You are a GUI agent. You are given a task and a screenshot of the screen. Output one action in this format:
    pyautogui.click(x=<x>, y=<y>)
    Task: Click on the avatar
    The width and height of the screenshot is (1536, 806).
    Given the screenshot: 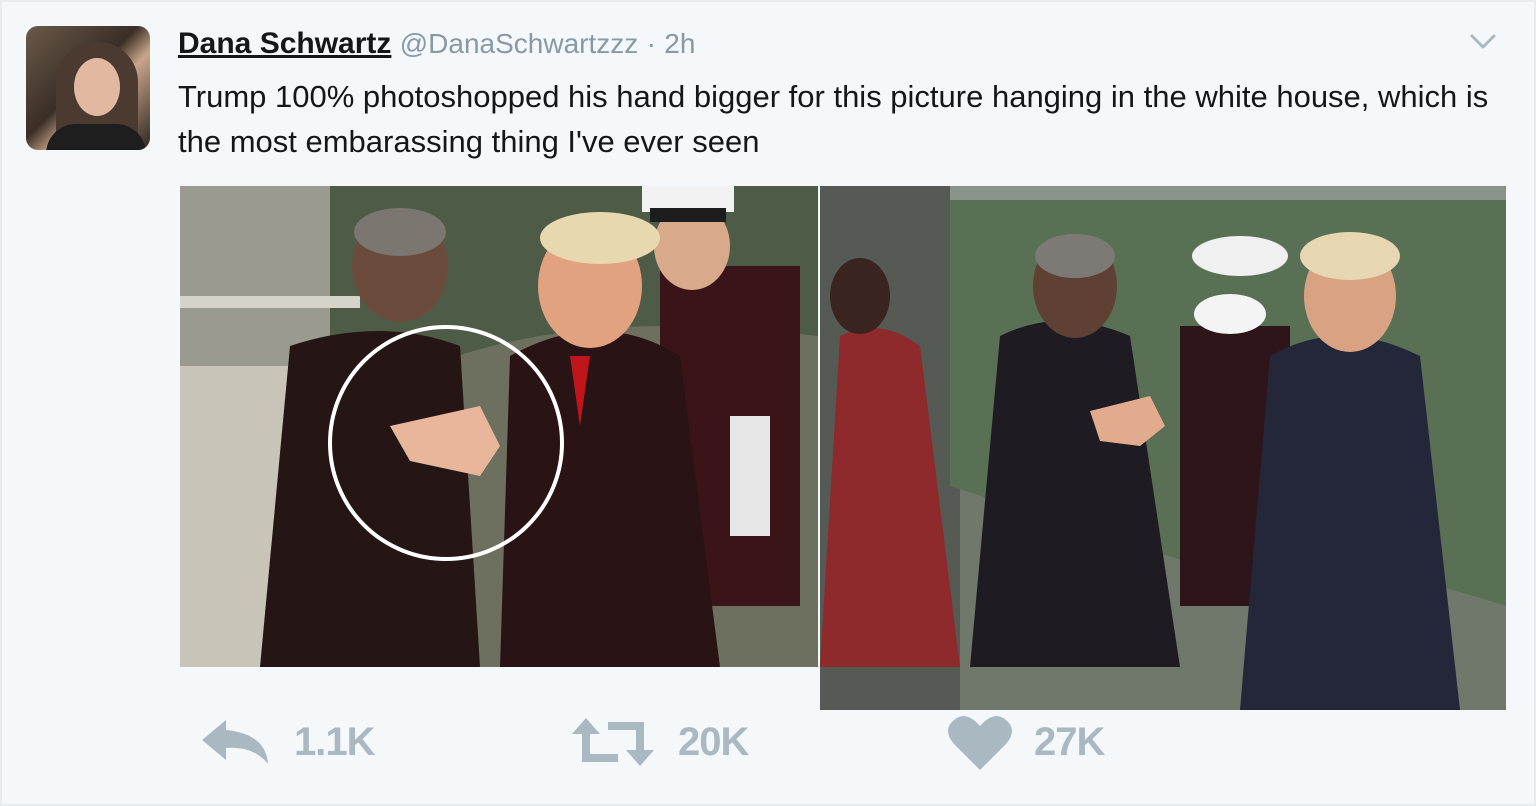 What is the action you would take?
    pyautogui.click(x=88, y=88)
    